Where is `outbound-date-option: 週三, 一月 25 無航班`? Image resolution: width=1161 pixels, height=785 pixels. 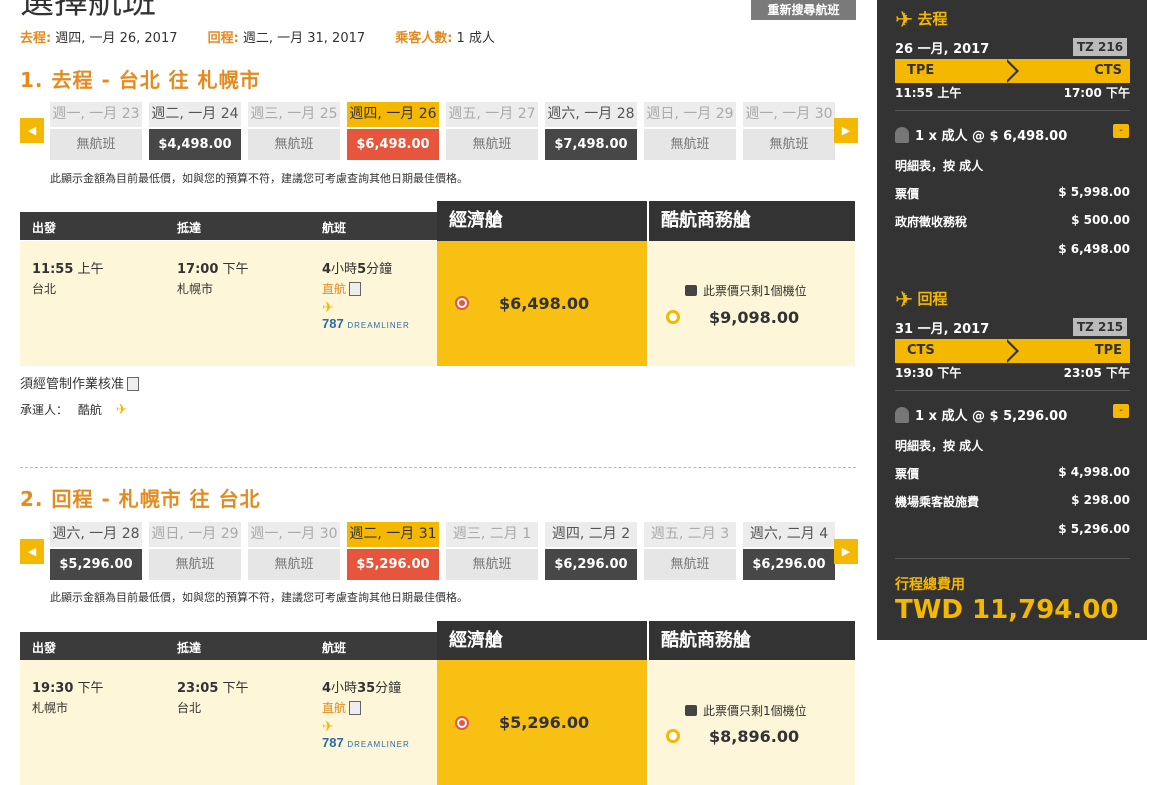
outbound-date-option: 週三, 一月 25 無航班 is located at coordinates (294, 132).